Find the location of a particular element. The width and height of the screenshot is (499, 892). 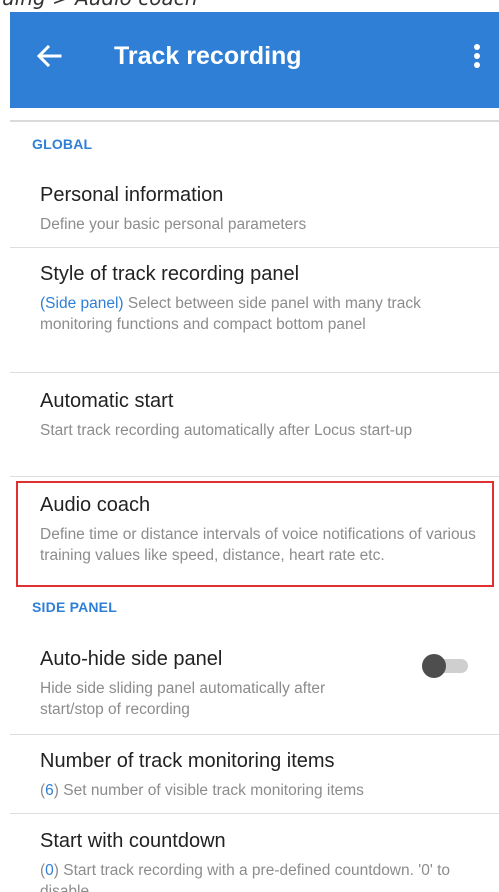

pref-value: (Side panel) is located at coordinates (82, 303).